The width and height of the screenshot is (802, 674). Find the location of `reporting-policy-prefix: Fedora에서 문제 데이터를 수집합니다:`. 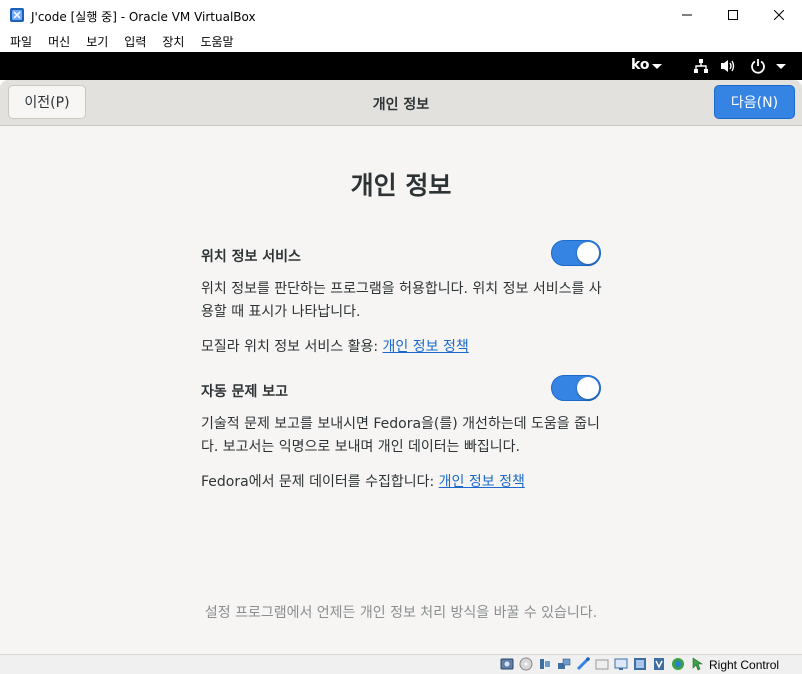

reporting-policy-prefix: Fedora에서 문제 데이터를 수집합니다: is located at coordinates (320, 482).